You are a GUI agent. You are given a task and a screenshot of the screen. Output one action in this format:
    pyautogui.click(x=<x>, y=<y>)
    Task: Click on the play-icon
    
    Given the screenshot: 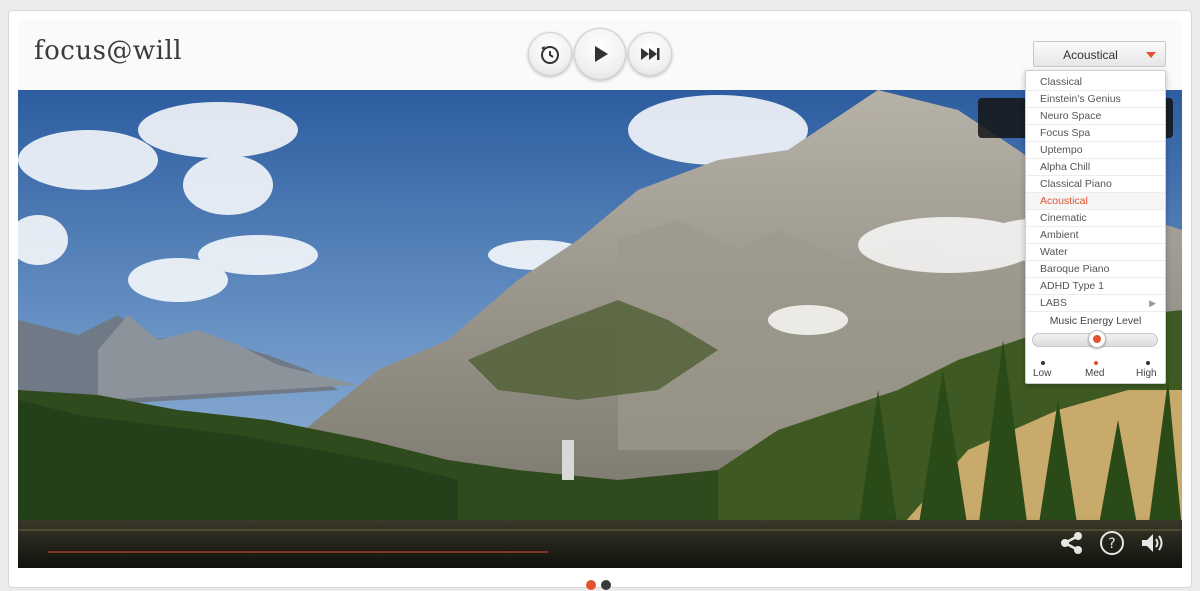 What is the action you would take?
    pyautogui.click(x=601, y=54)
    